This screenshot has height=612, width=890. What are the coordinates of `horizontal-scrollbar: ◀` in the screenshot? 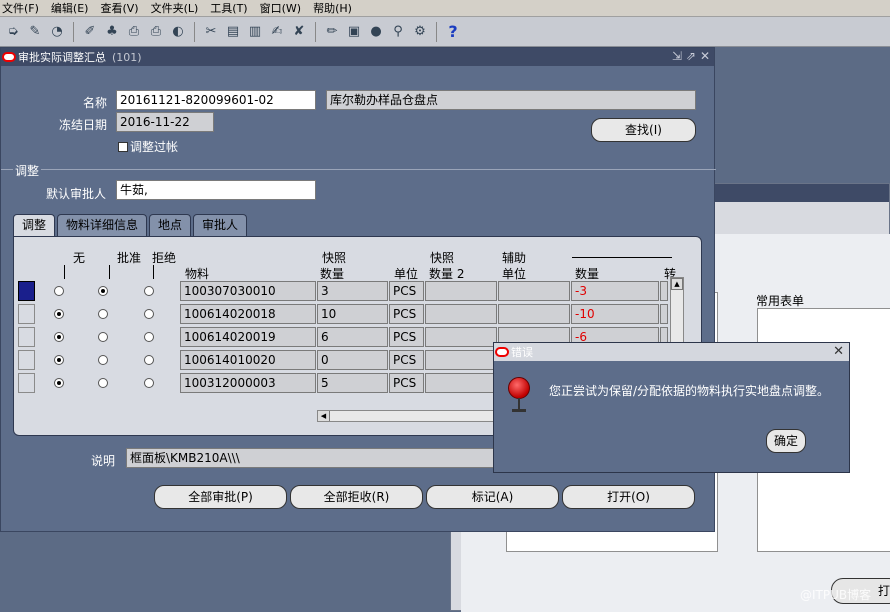 It's located at (407, 416).